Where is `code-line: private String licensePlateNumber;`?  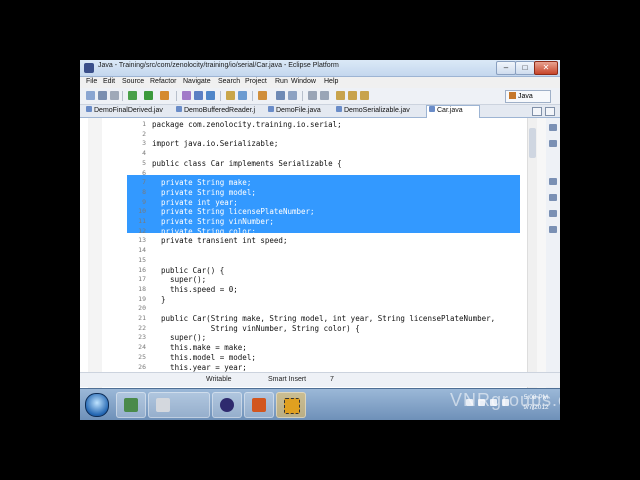
code-line: private String licensePlateNumber; is located at coordinates (233, 212).